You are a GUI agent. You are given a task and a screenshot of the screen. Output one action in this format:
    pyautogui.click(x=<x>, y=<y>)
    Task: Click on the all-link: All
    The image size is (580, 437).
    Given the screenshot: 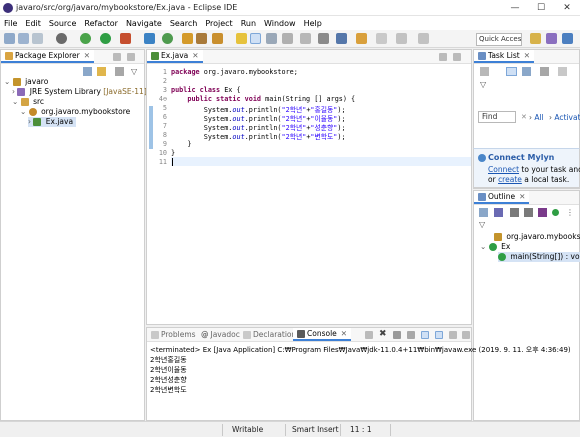 What is the action you would take?
    pyautogui.click(x=538, y=117)
    